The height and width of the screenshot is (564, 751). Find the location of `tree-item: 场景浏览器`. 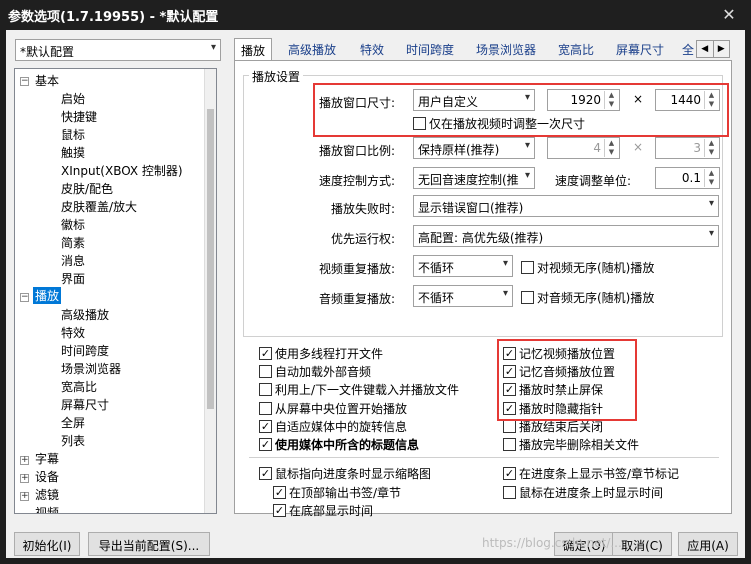

tree-item: 场景浏览器 is located at coordinates (91, 368).